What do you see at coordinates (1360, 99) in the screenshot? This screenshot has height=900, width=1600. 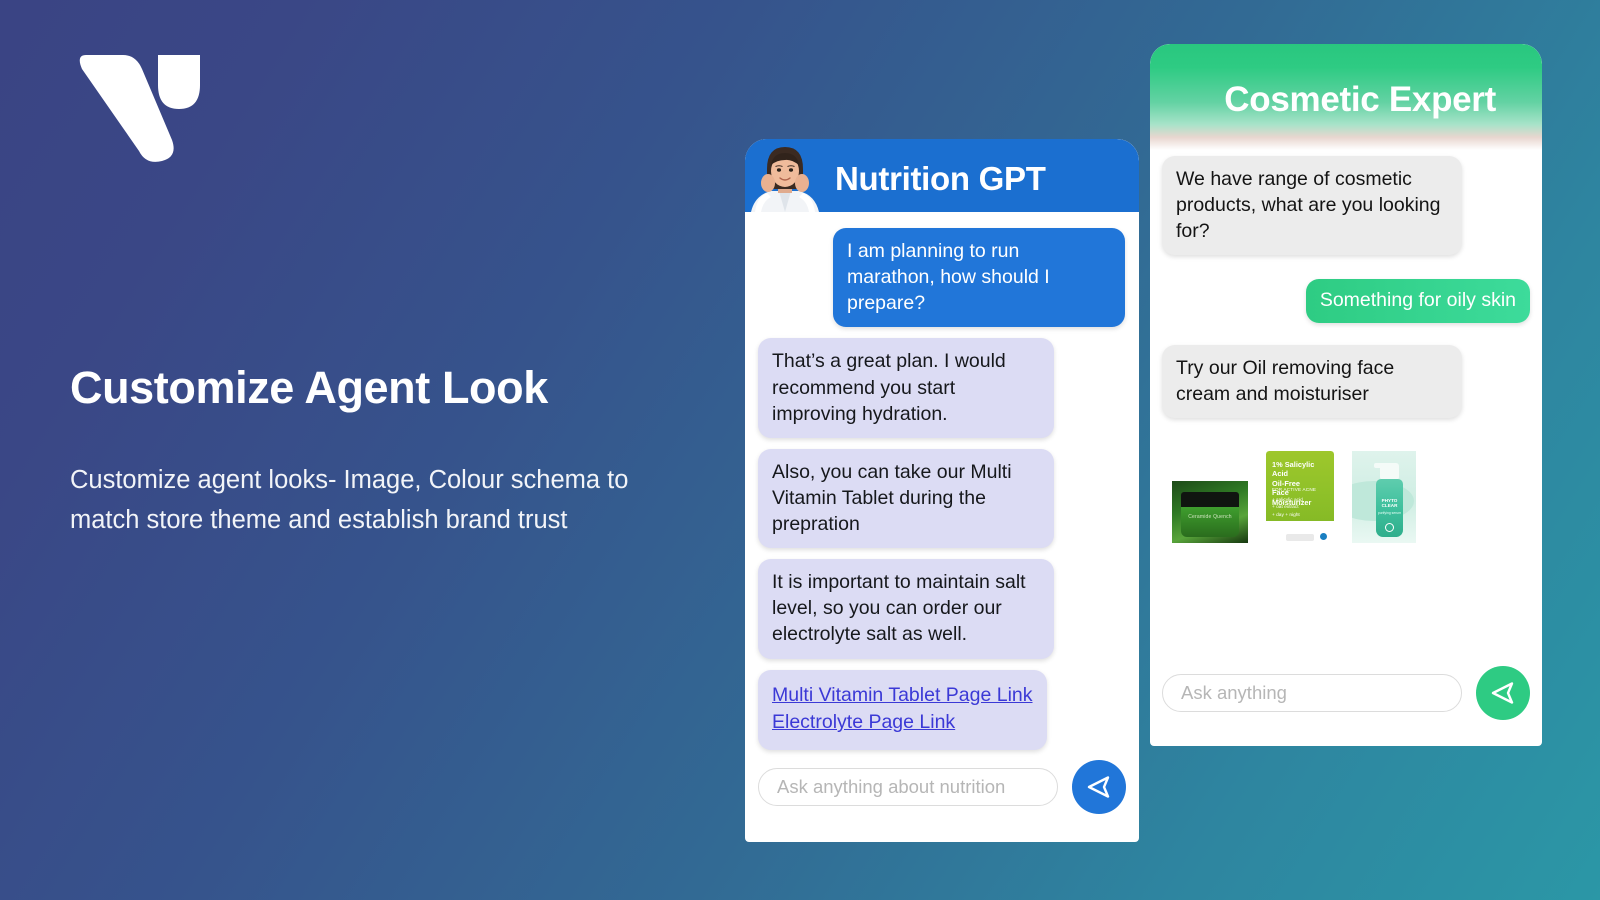 I see `cosmetic-title: Cosmetic Expert` at bounding box center [1360, 99].